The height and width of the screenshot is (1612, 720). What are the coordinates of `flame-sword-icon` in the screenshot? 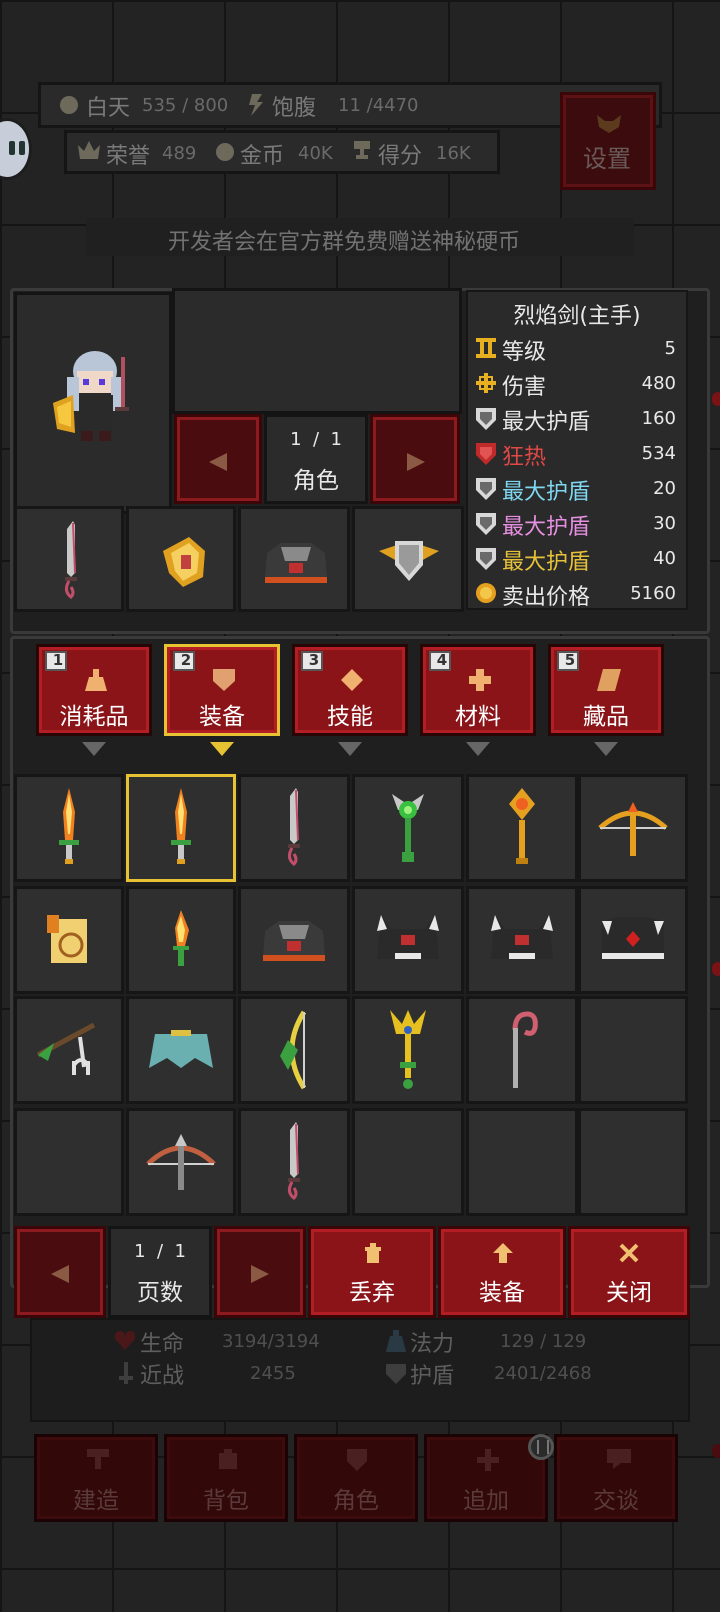 It's located at (181, 828).